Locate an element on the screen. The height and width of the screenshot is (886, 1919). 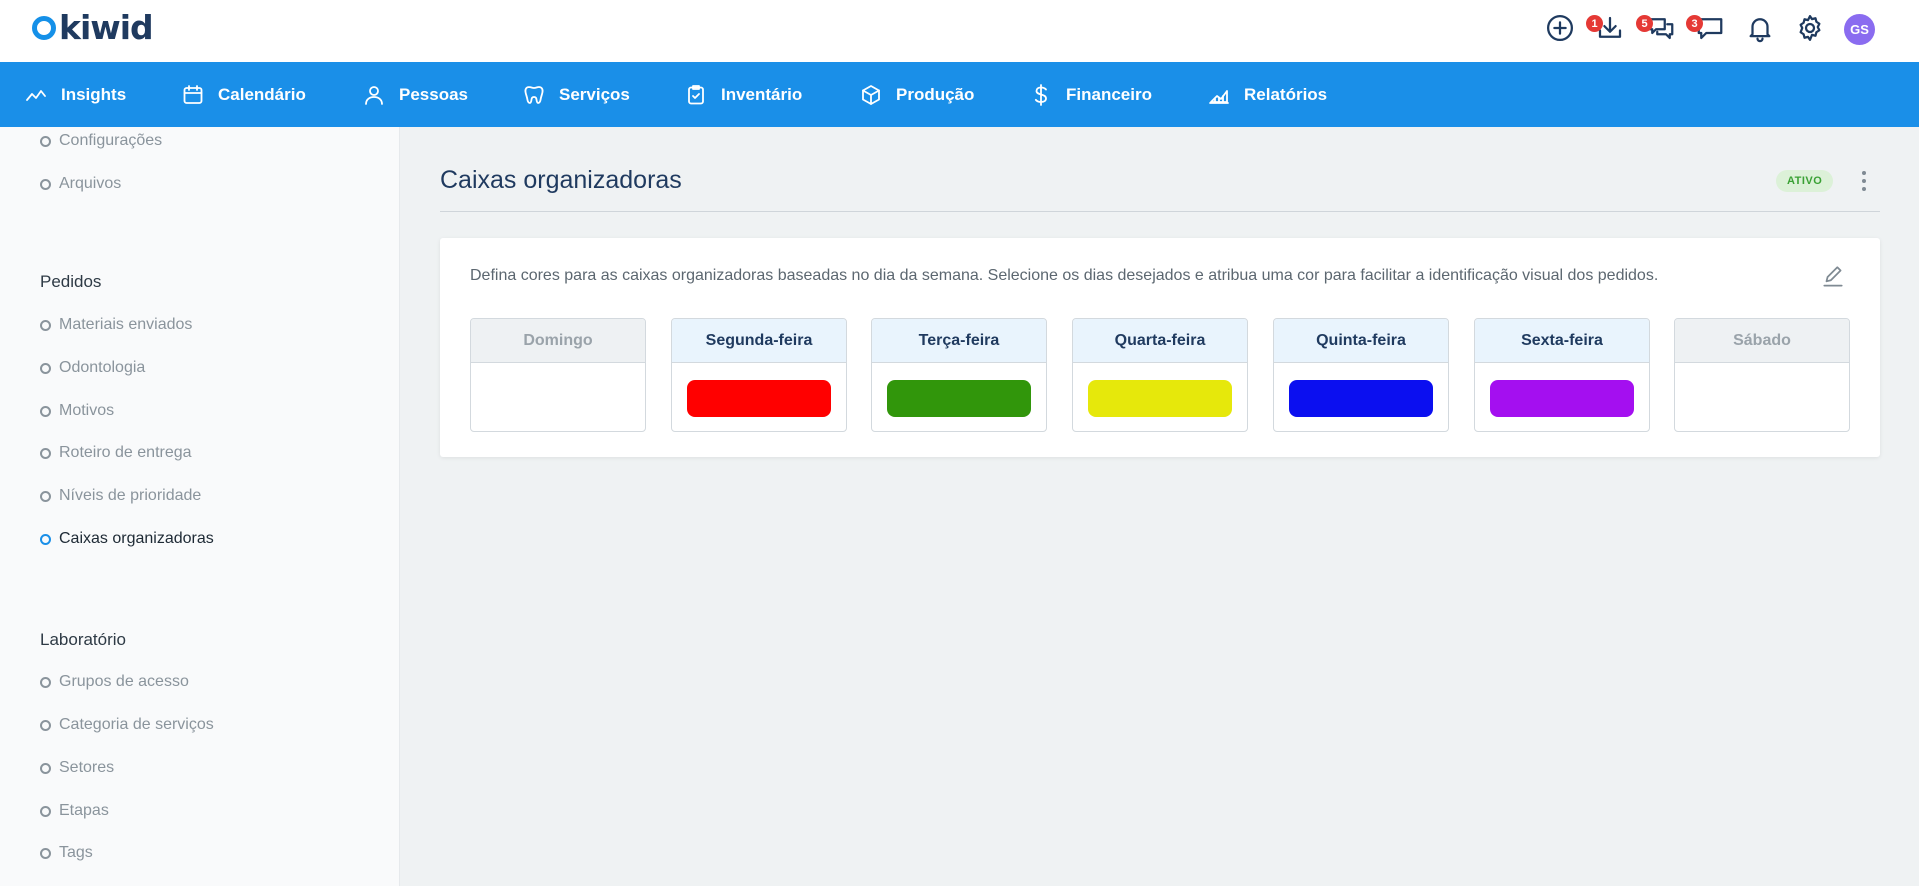
day-label: Sábado is located at coordinates (1762, 341).